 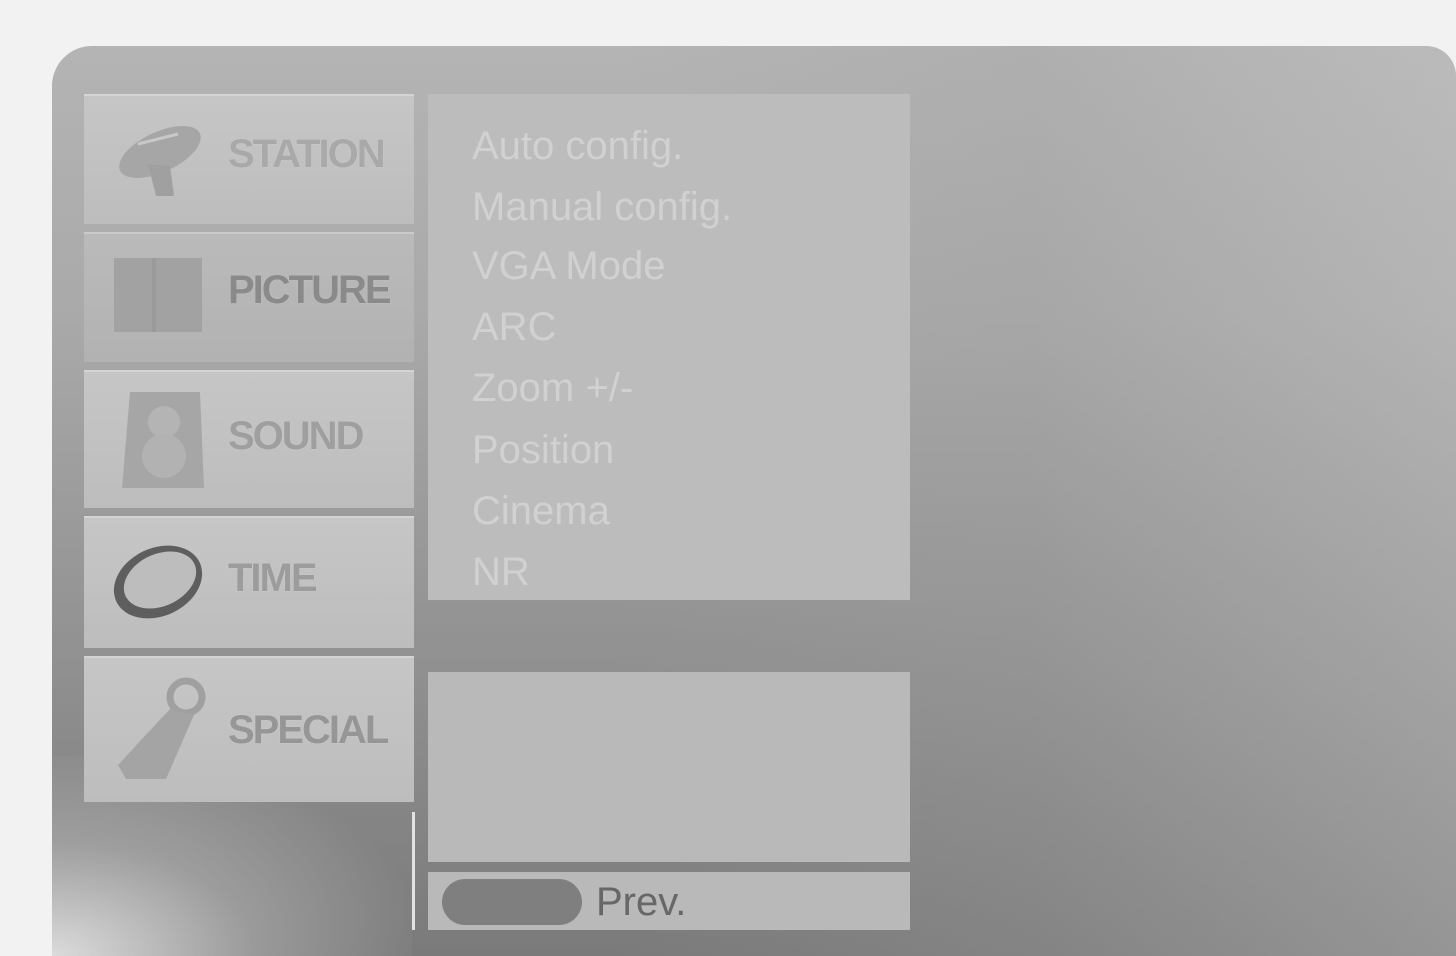 What do you see at coordinates (568, 266) in the screenshot?
I see `menu-item-vga-mode: VGA Mode` at bounding box center [568, 266].